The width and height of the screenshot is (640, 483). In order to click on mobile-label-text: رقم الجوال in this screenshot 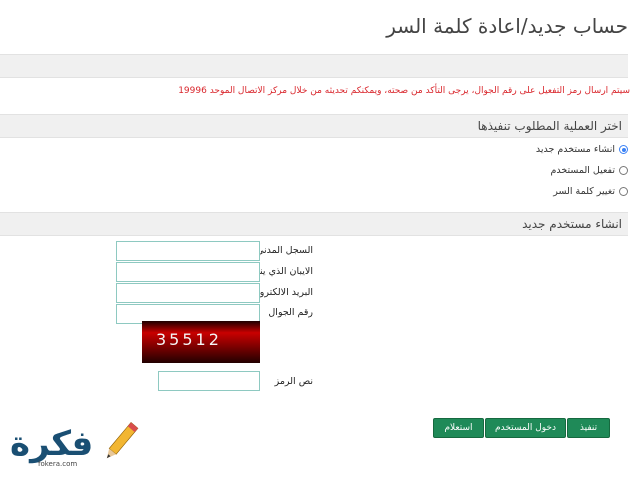, I will do `click(290, 312)`.